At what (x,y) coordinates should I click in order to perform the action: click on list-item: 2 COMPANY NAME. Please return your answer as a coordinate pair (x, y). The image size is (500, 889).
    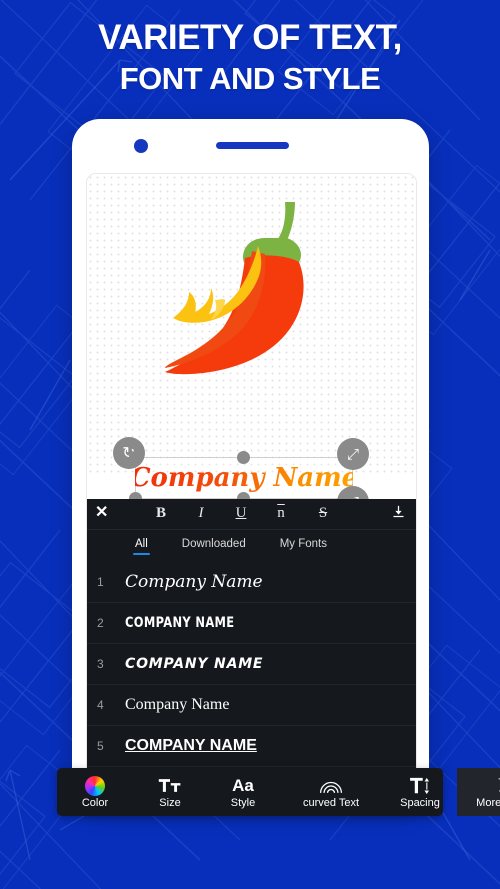
    Looking at the image, I should click on (251, 623).